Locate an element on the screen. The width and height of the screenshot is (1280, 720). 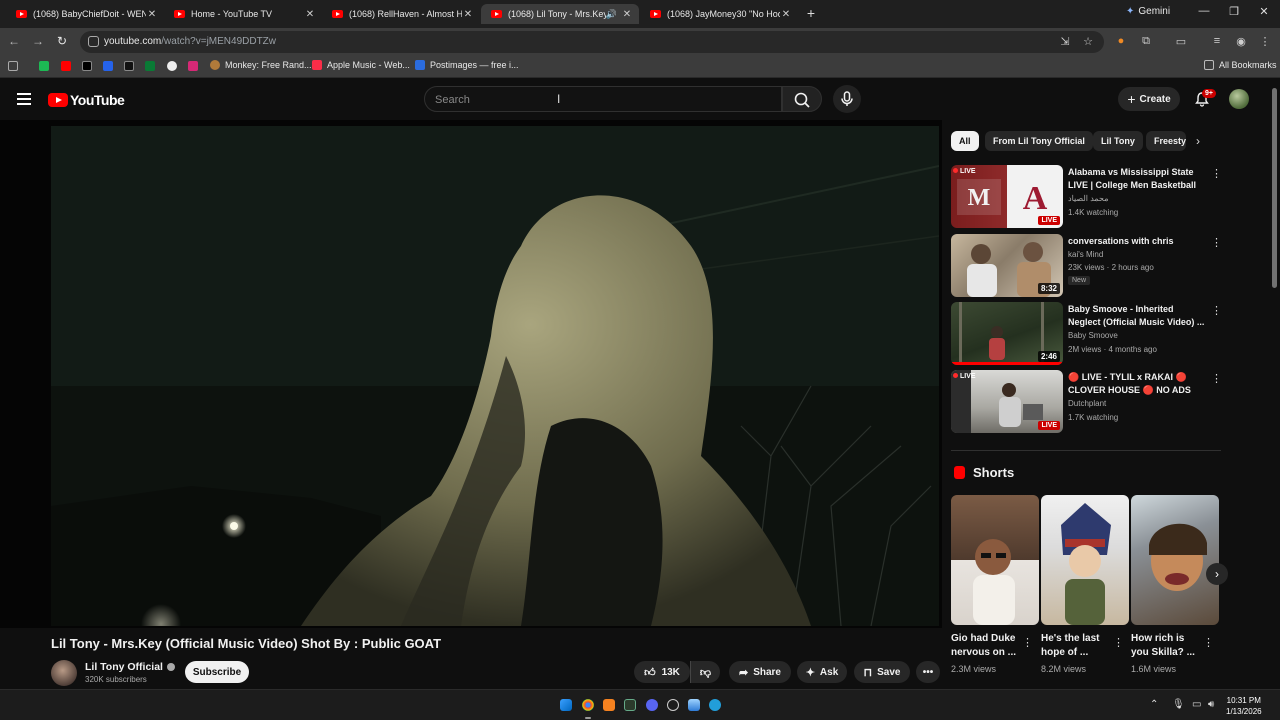
video-thumbnail: M A LIVE LIVE is located at coordinates (1007, 196).